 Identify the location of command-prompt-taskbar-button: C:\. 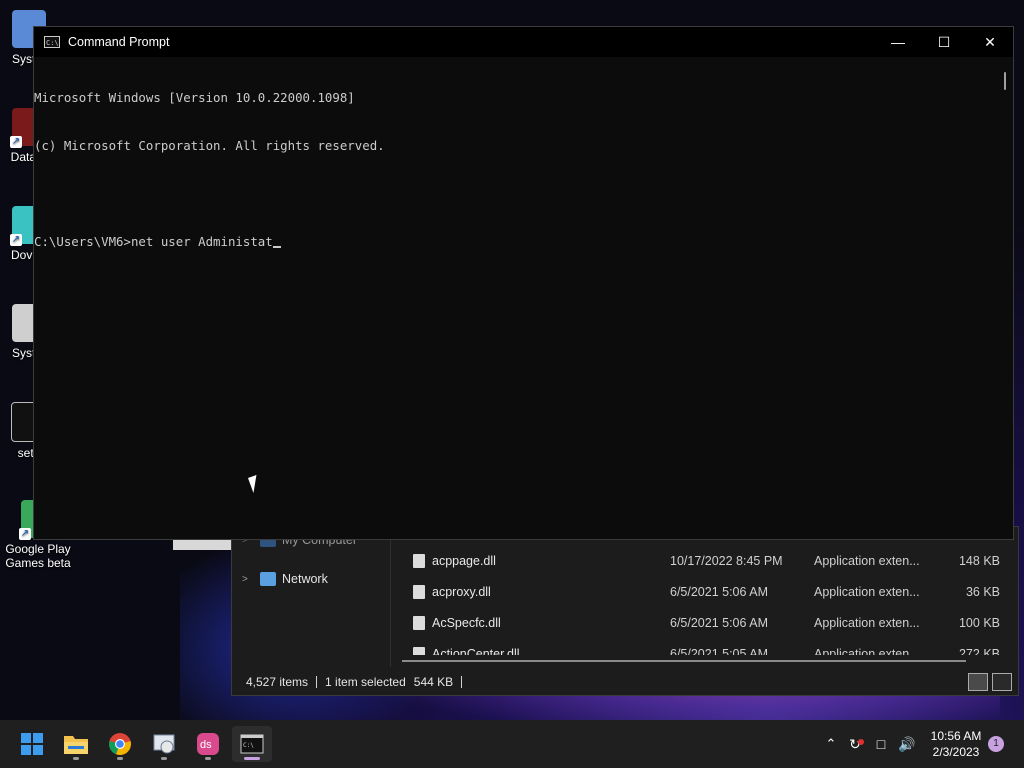
(252, 744).